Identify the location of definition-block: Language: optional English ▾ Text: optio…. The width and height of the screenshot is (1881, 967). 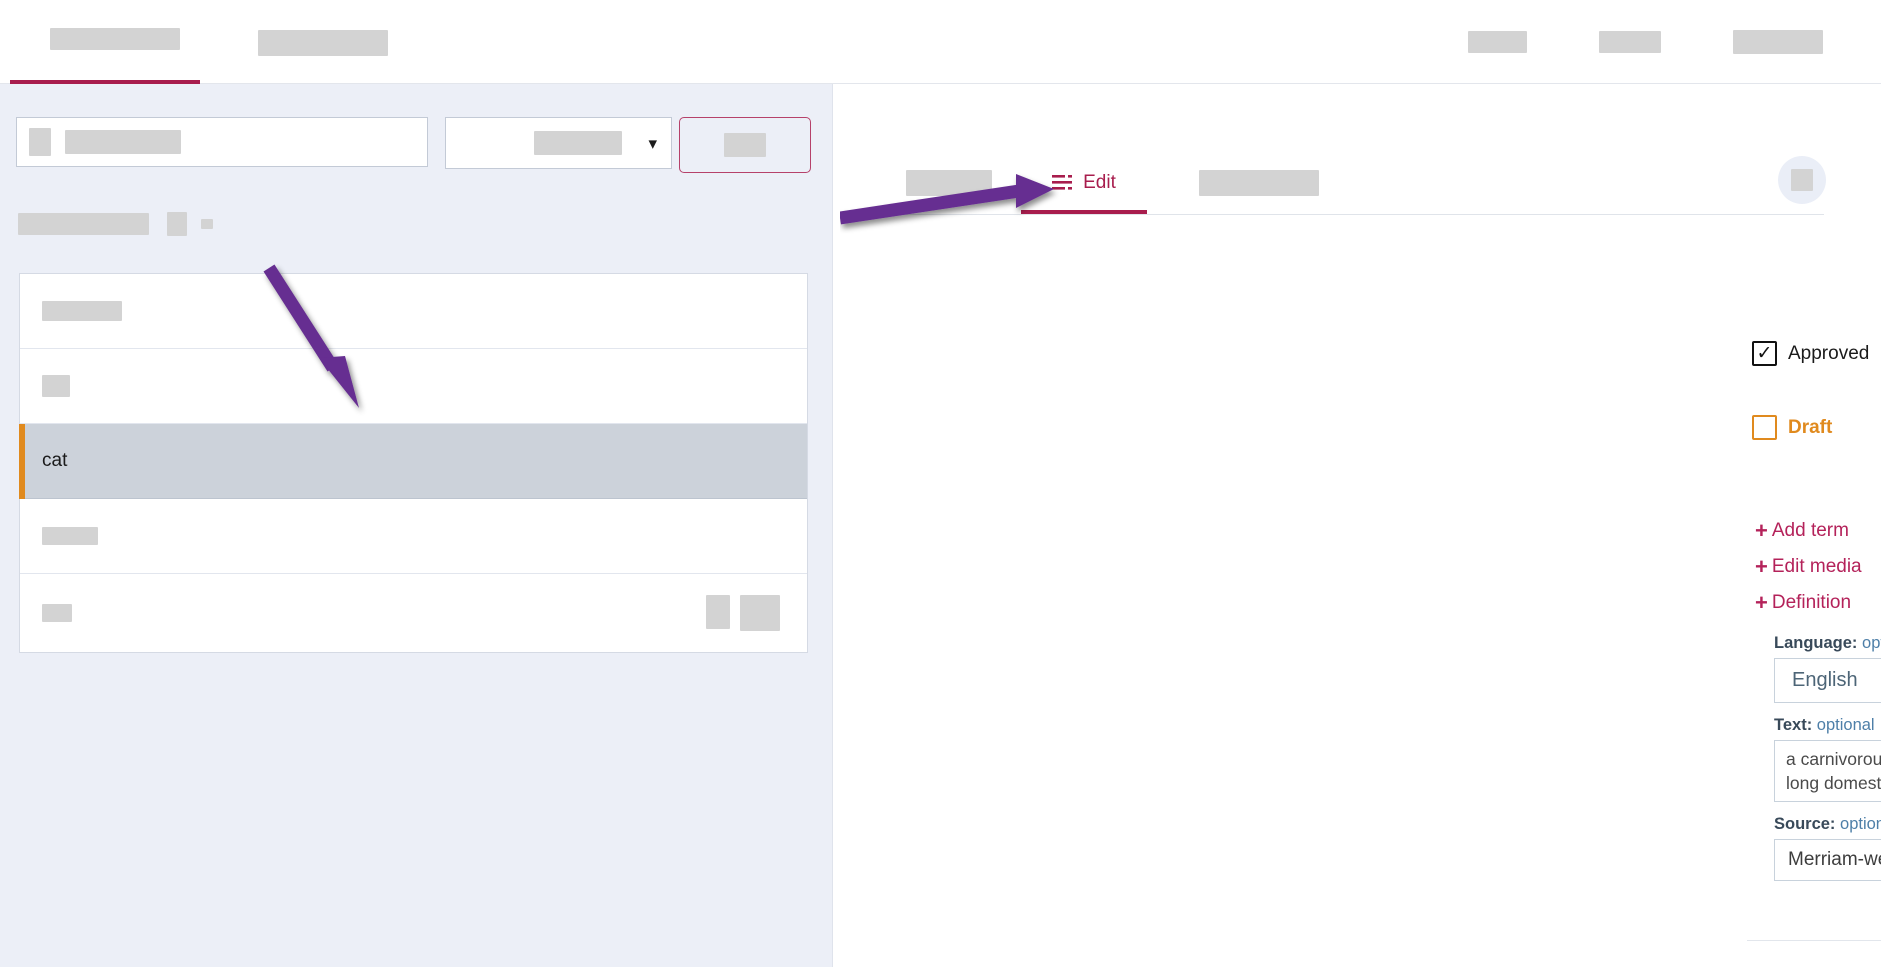
(1827, 757).